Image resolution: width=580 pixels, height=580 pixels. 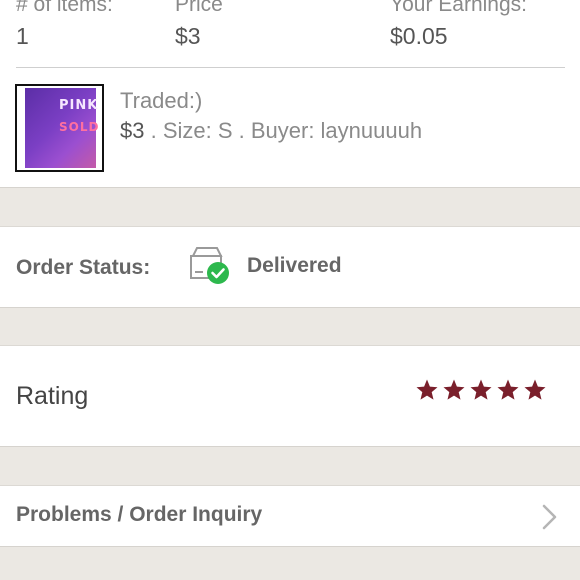 I want to click on item-price: $3, so click(x=132, y=130).